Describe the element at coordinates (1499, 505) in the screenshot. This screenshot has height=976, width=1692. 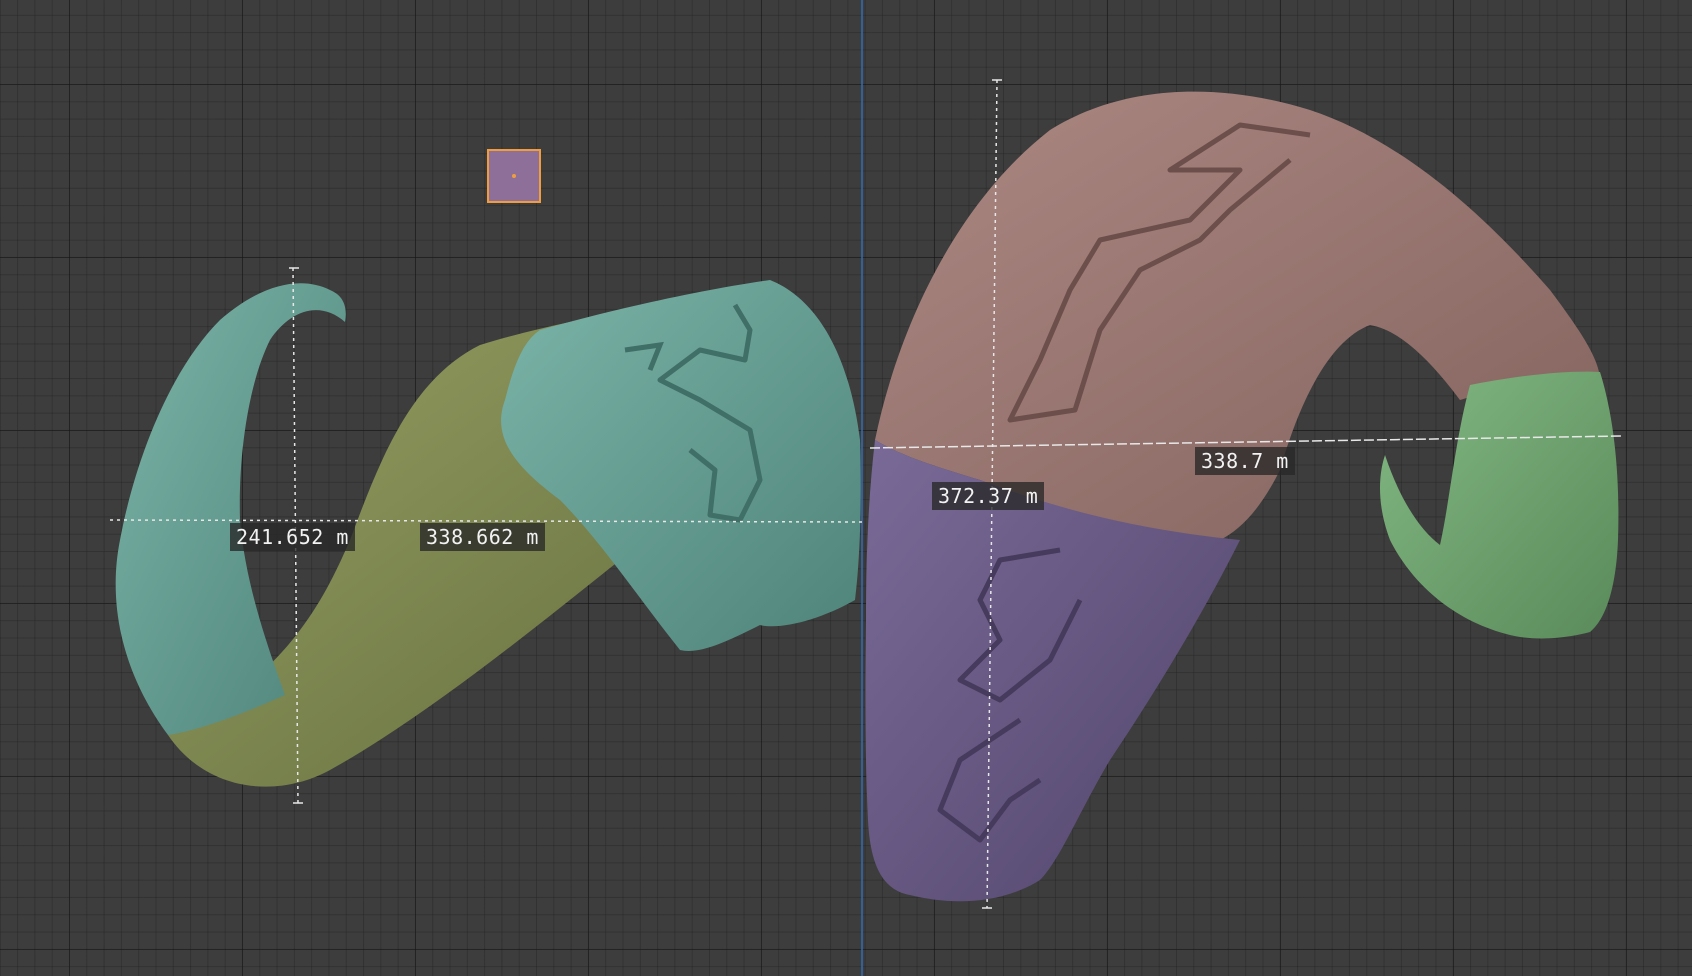
I see `horn-right-green-tip` at that location.